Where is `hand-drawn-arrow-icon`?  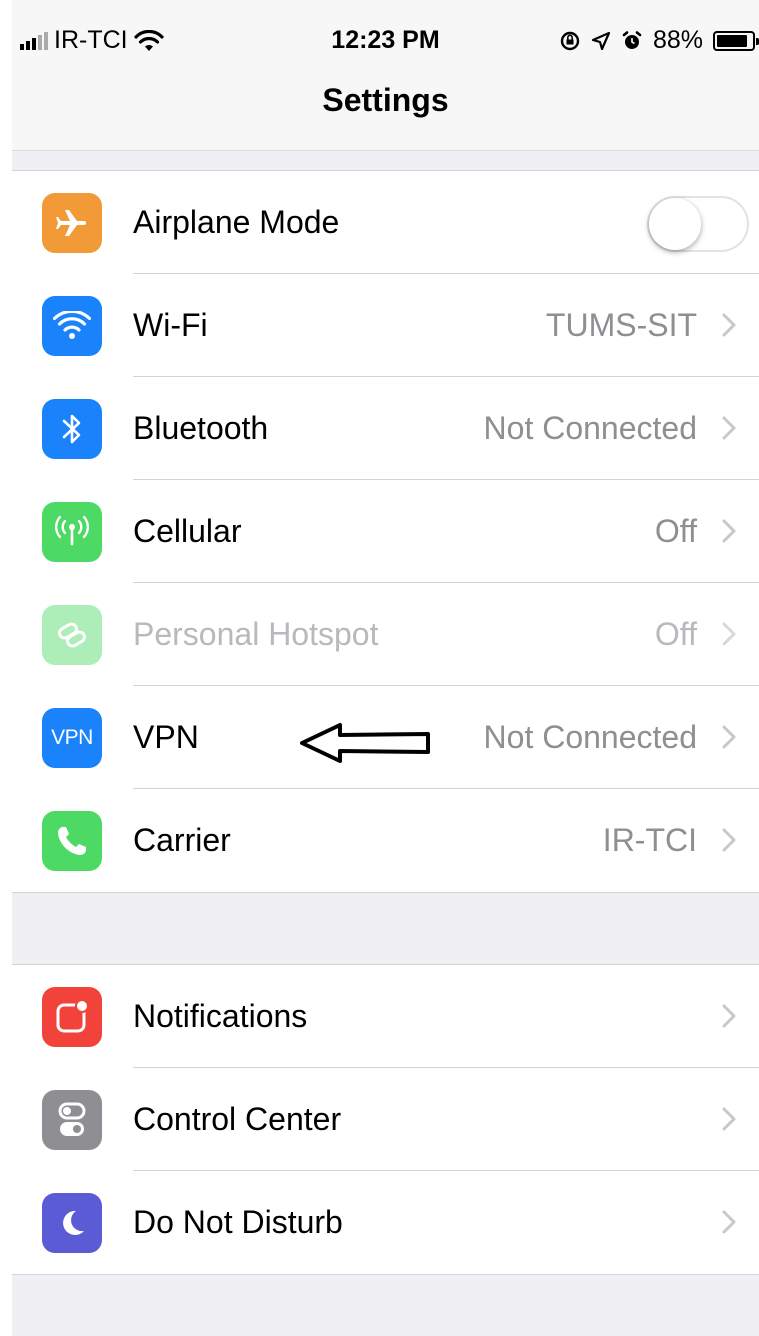 hand-drawn-arrow-icon is located at coordinates (365, 743).